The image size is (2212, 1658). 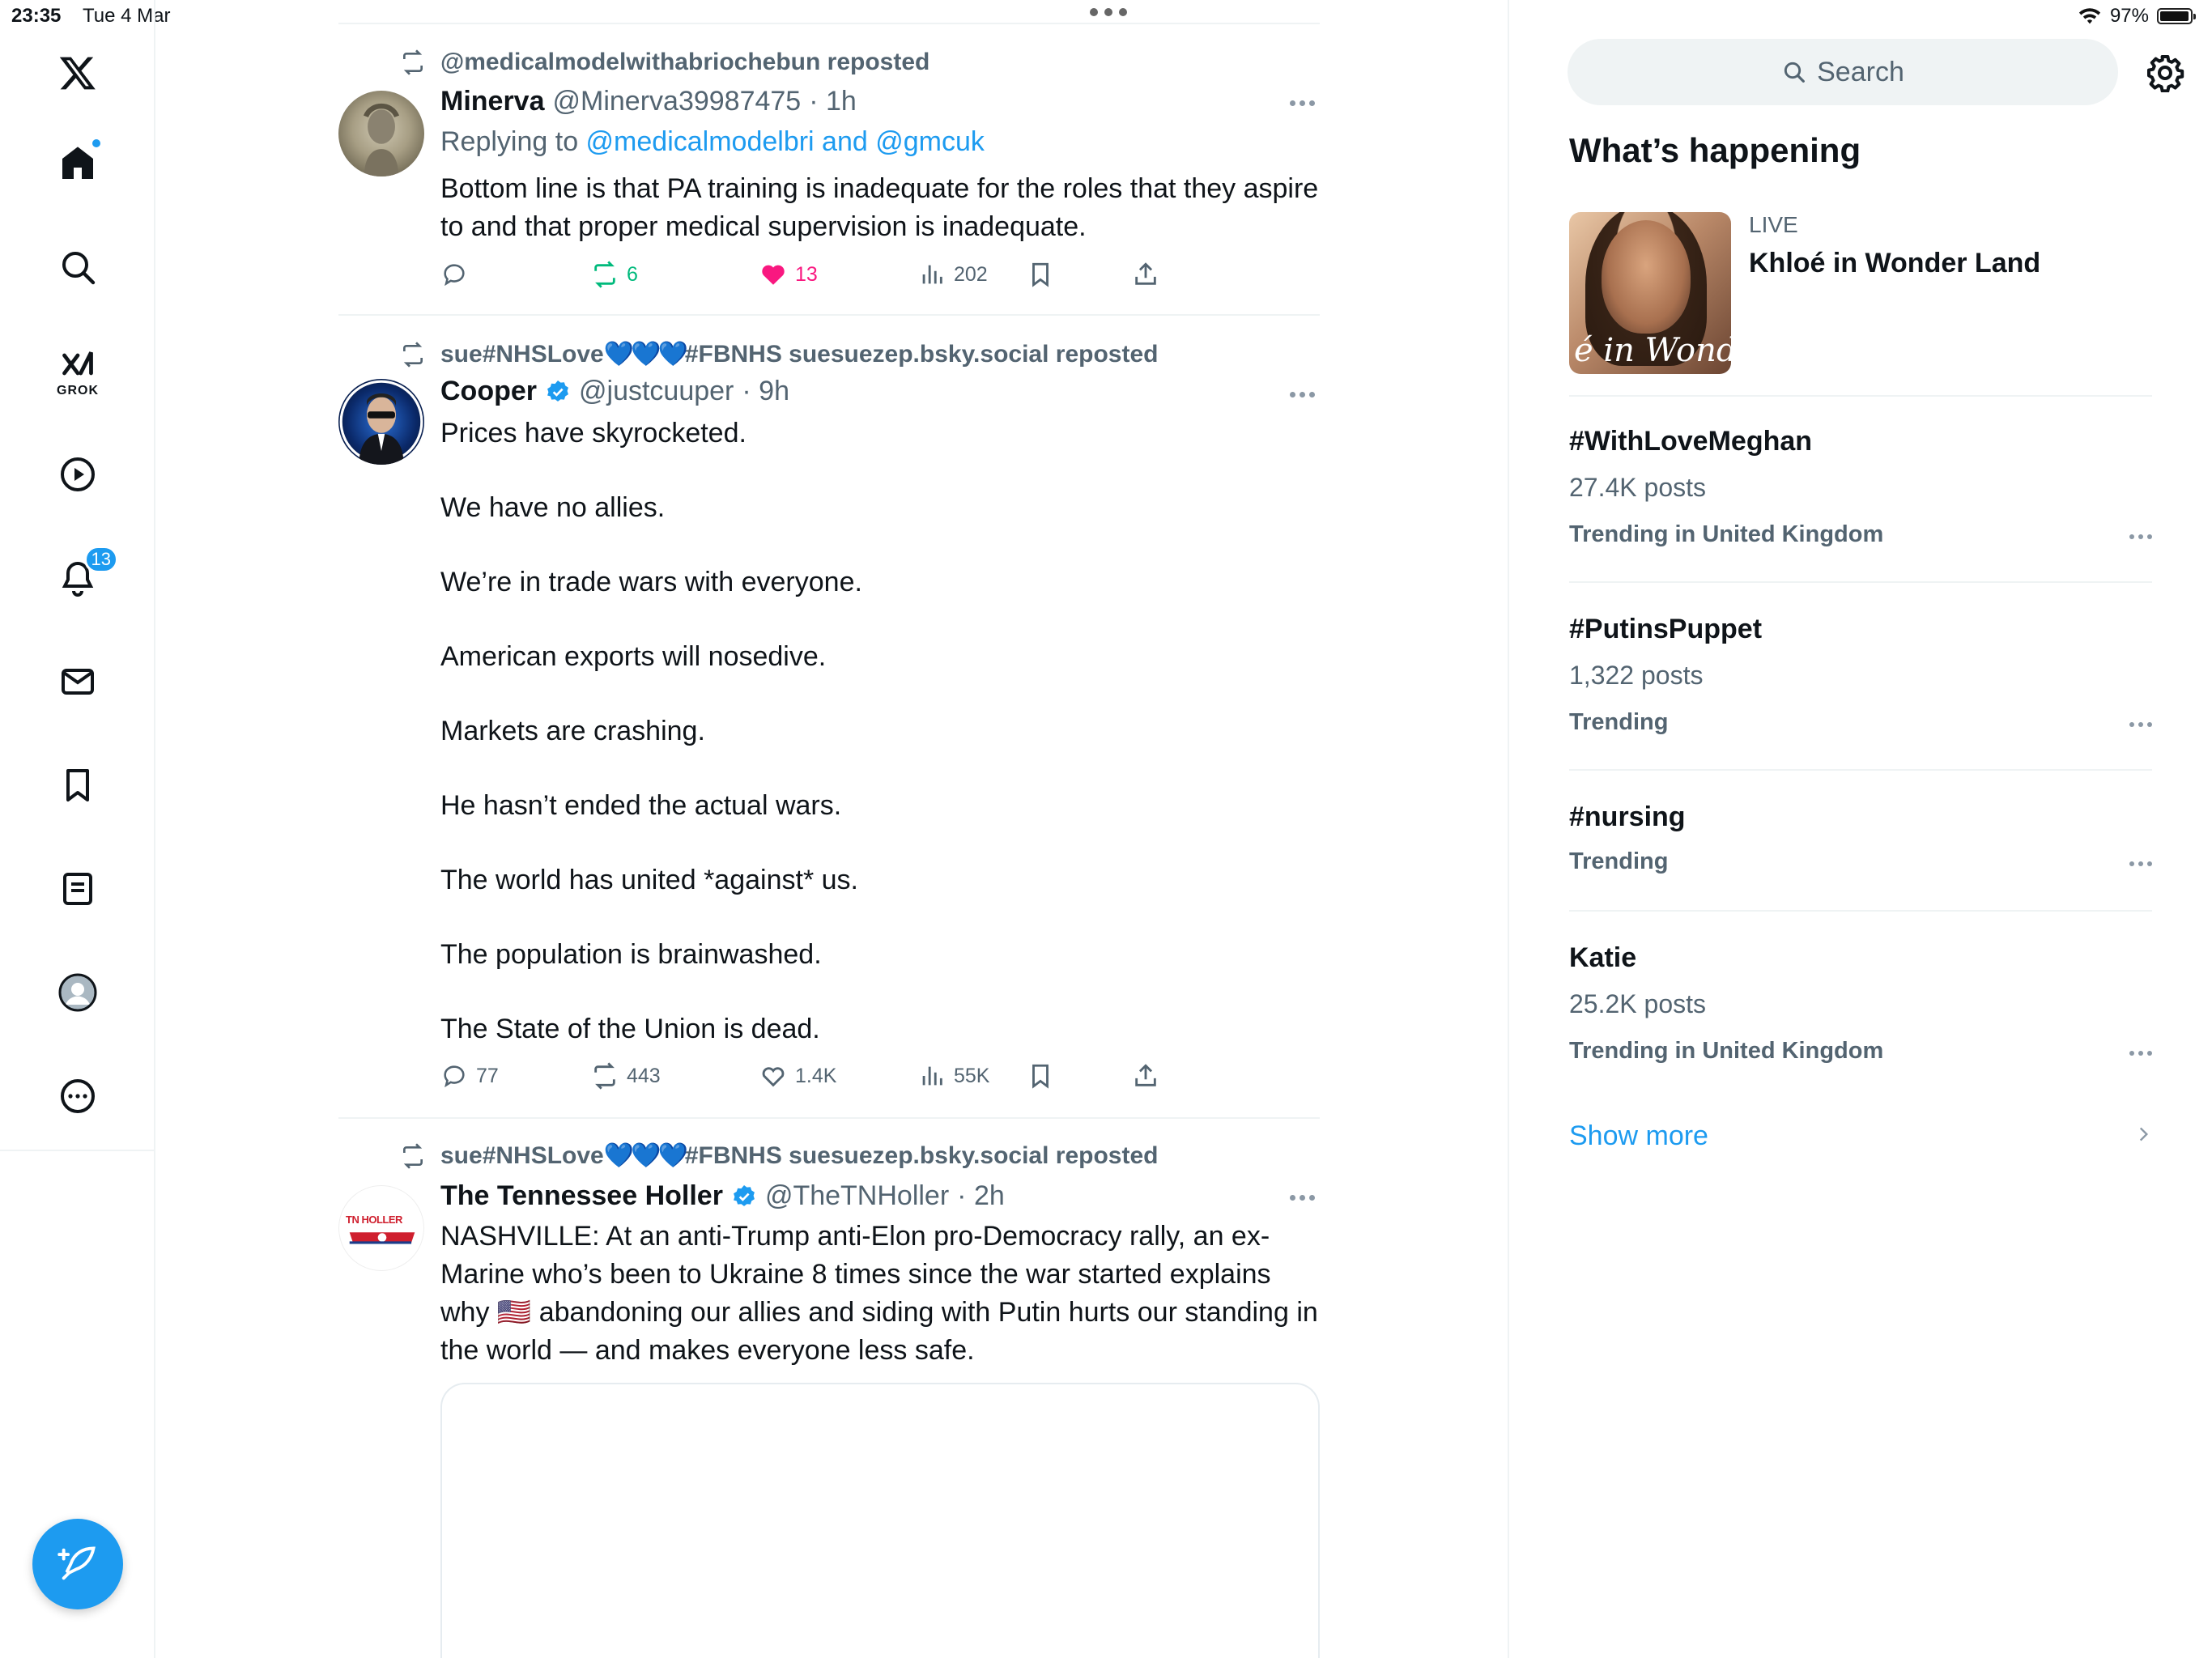 I want to click on replying-to: Replying to @medicalmodelbri and @gmcuk, so click(x=712, y=142).